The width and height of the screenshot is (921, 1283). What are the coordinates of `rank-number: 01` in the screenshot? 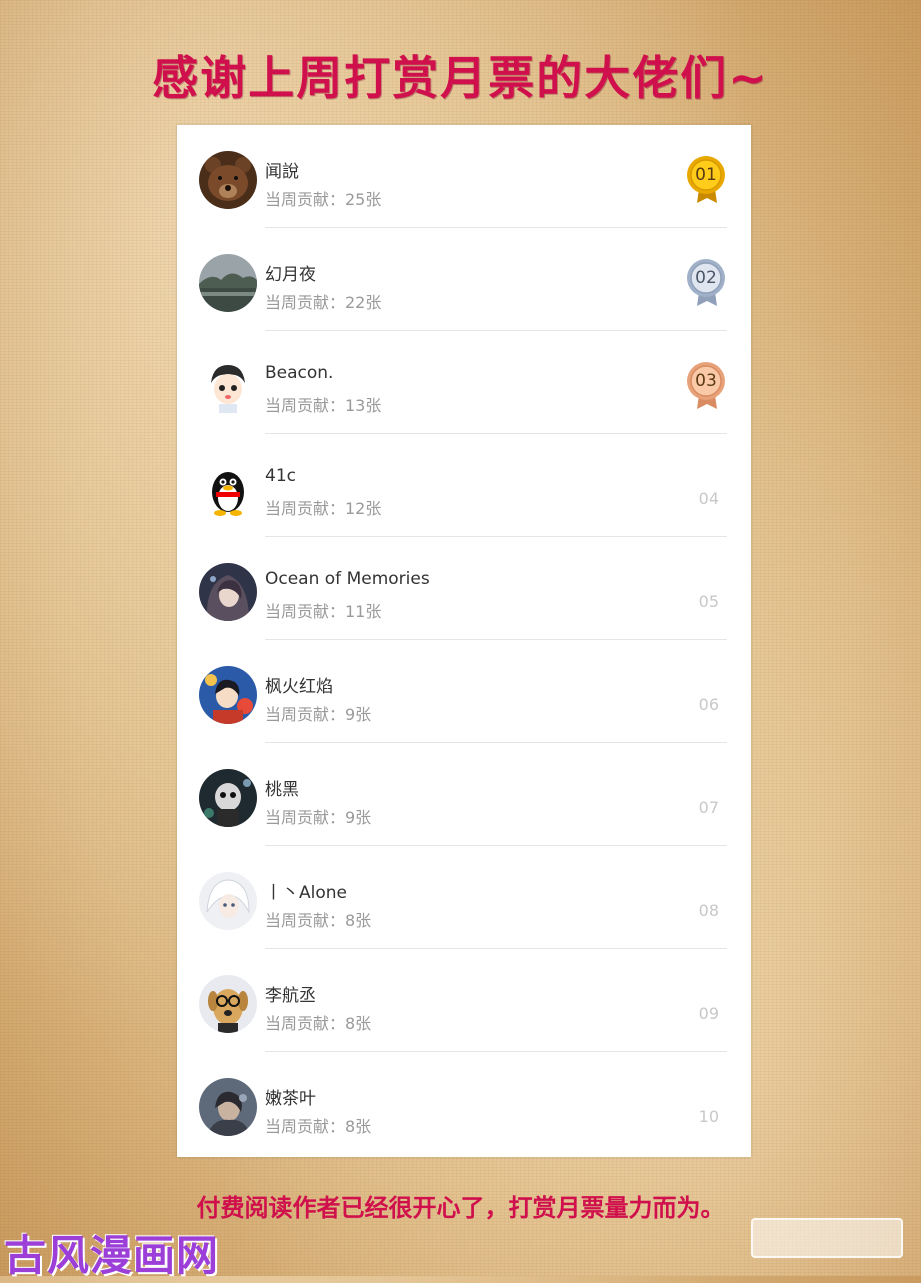 It's located at (706, 175).